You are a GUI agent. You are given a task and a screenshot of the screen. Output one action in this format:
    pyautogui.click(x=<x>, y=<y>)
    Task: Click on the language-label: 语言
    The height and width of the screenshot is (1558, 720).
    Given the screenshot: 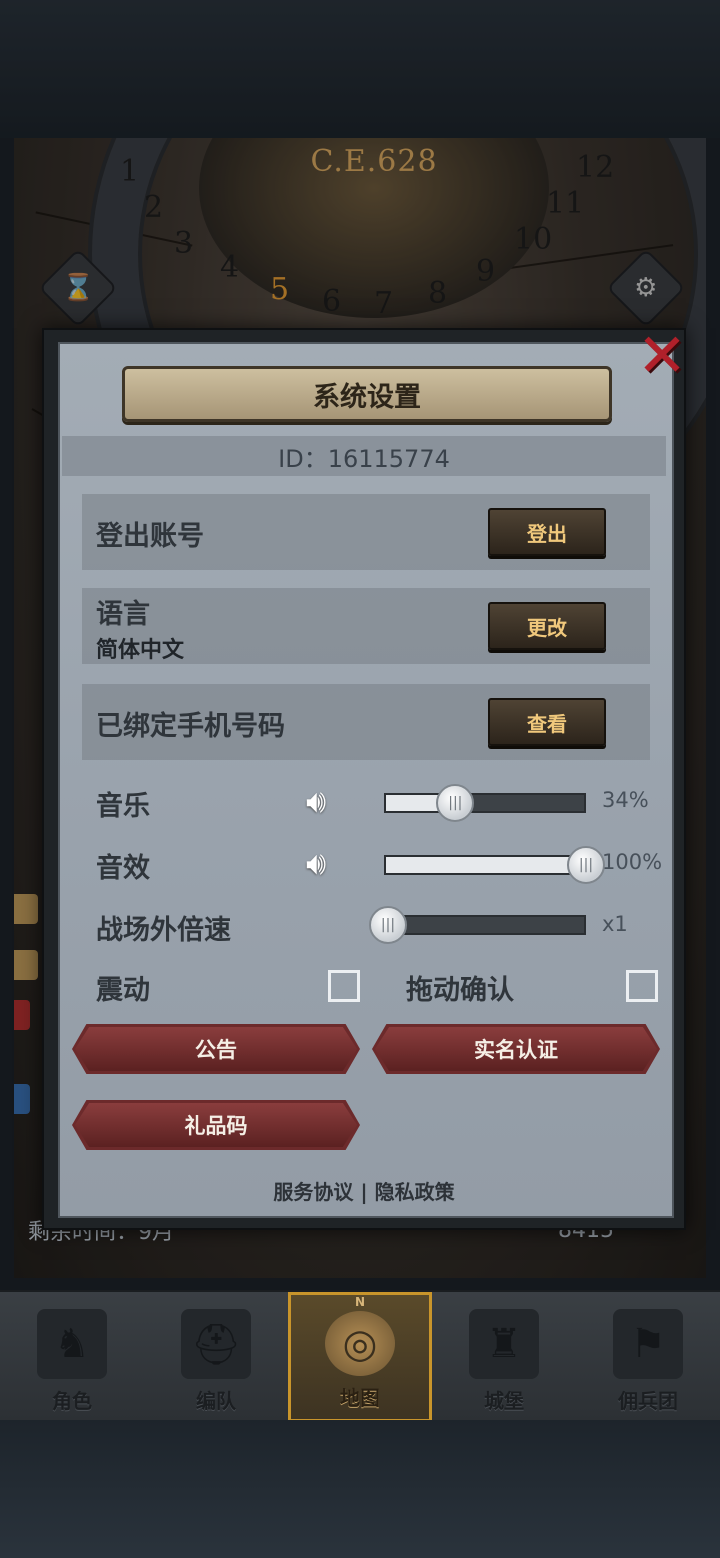 What is the action you would take?
    pyautogui.click(x=123, y=614)
    